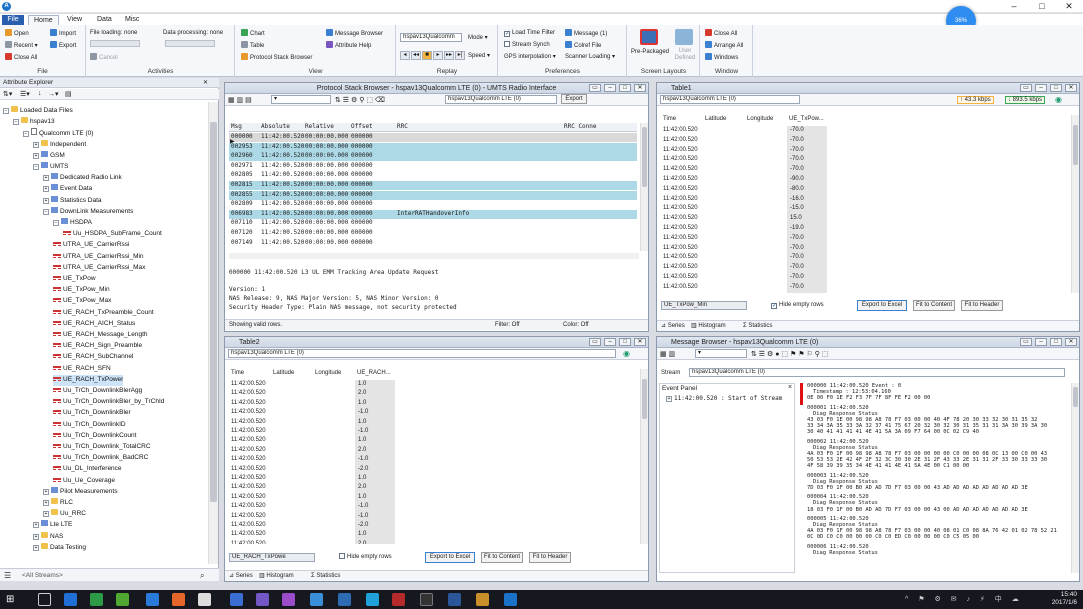  Describe the element at coordinates (96, 599) in the screenshot. I see `chat-app-icon` at that location.